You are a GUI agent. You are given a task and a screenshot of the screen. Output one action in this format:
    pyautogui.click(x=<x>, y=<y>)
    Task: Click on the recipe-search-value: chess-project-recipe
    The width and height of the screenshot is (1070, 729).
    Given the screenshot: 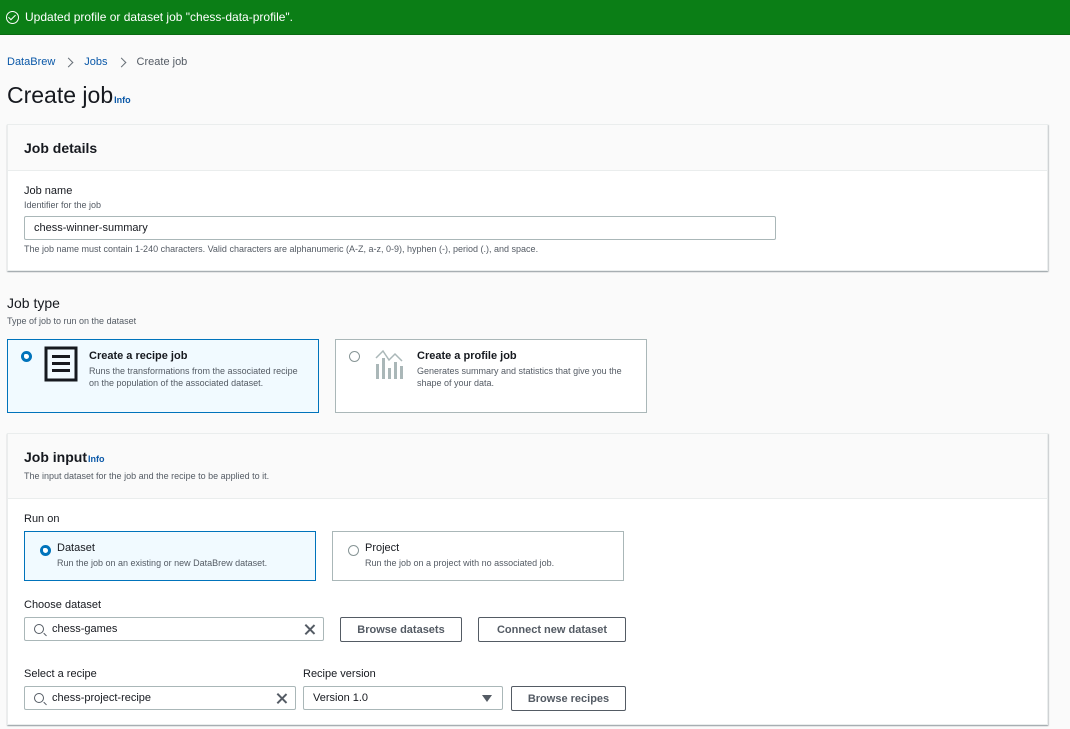 What is the action you would take?
    pyautogui.click(x=102, y=698)
    